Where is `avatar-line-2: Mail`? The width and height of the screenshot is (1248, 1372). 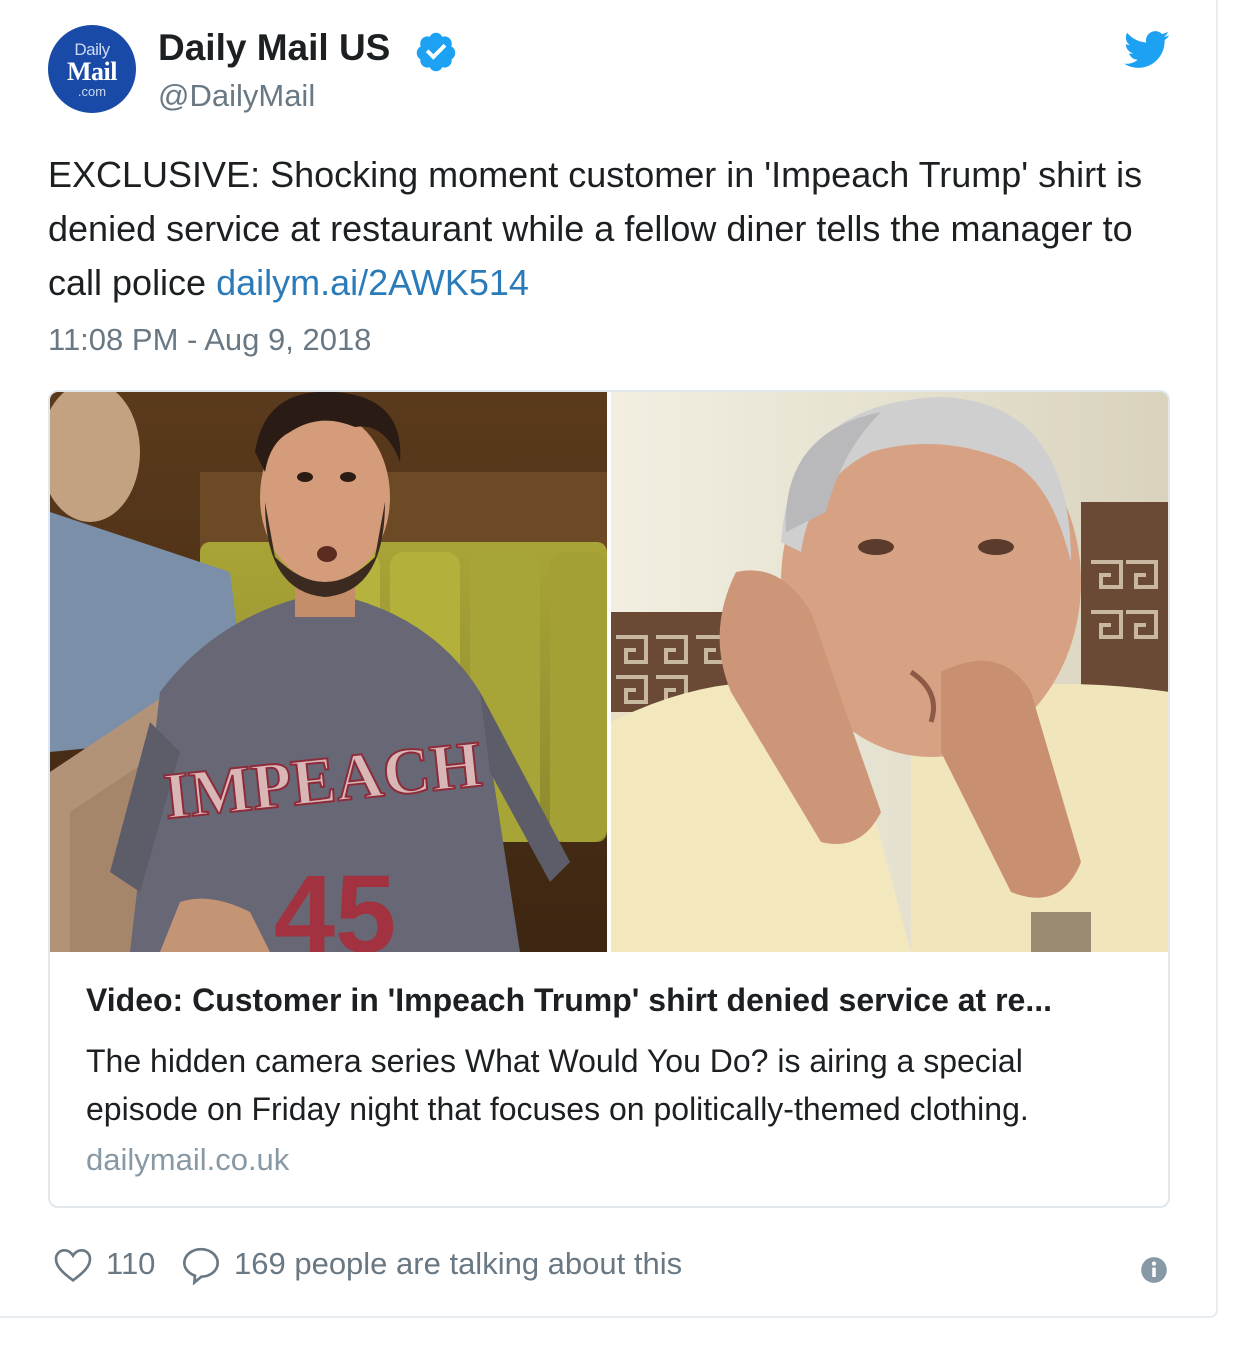 avatar-line-2: Mail is located at coordinates (92, 71).